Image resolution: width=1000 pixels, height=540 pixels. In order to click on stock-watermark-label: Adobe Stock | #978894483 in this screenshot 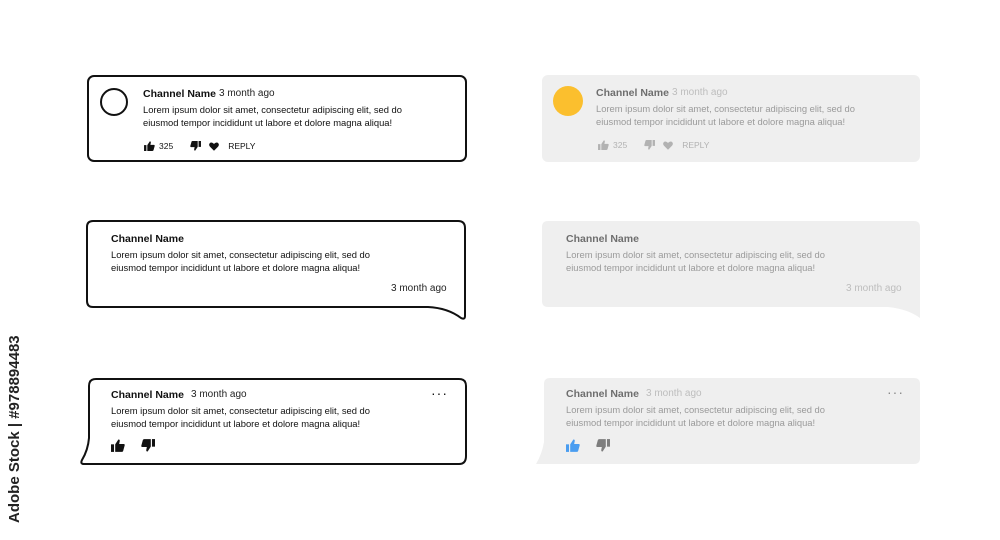, I will do `click(14, 429)`.